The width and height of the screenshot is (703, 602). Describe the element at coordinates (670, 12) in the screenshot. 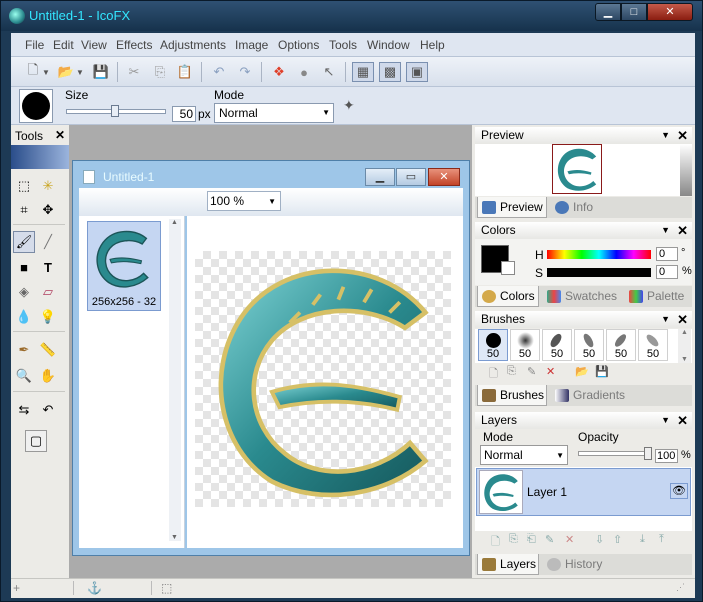

I see `close-button: ✕` at that location.